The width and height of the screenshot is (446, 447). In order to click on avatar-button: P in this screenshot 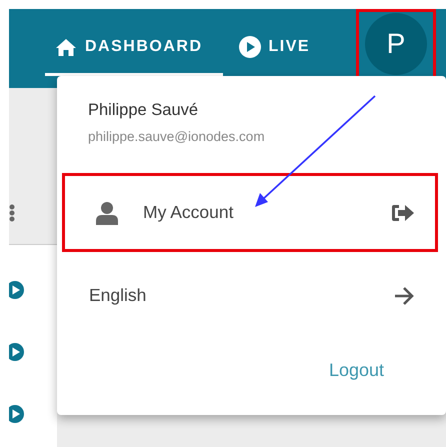, I will do `click(396, 44)`.